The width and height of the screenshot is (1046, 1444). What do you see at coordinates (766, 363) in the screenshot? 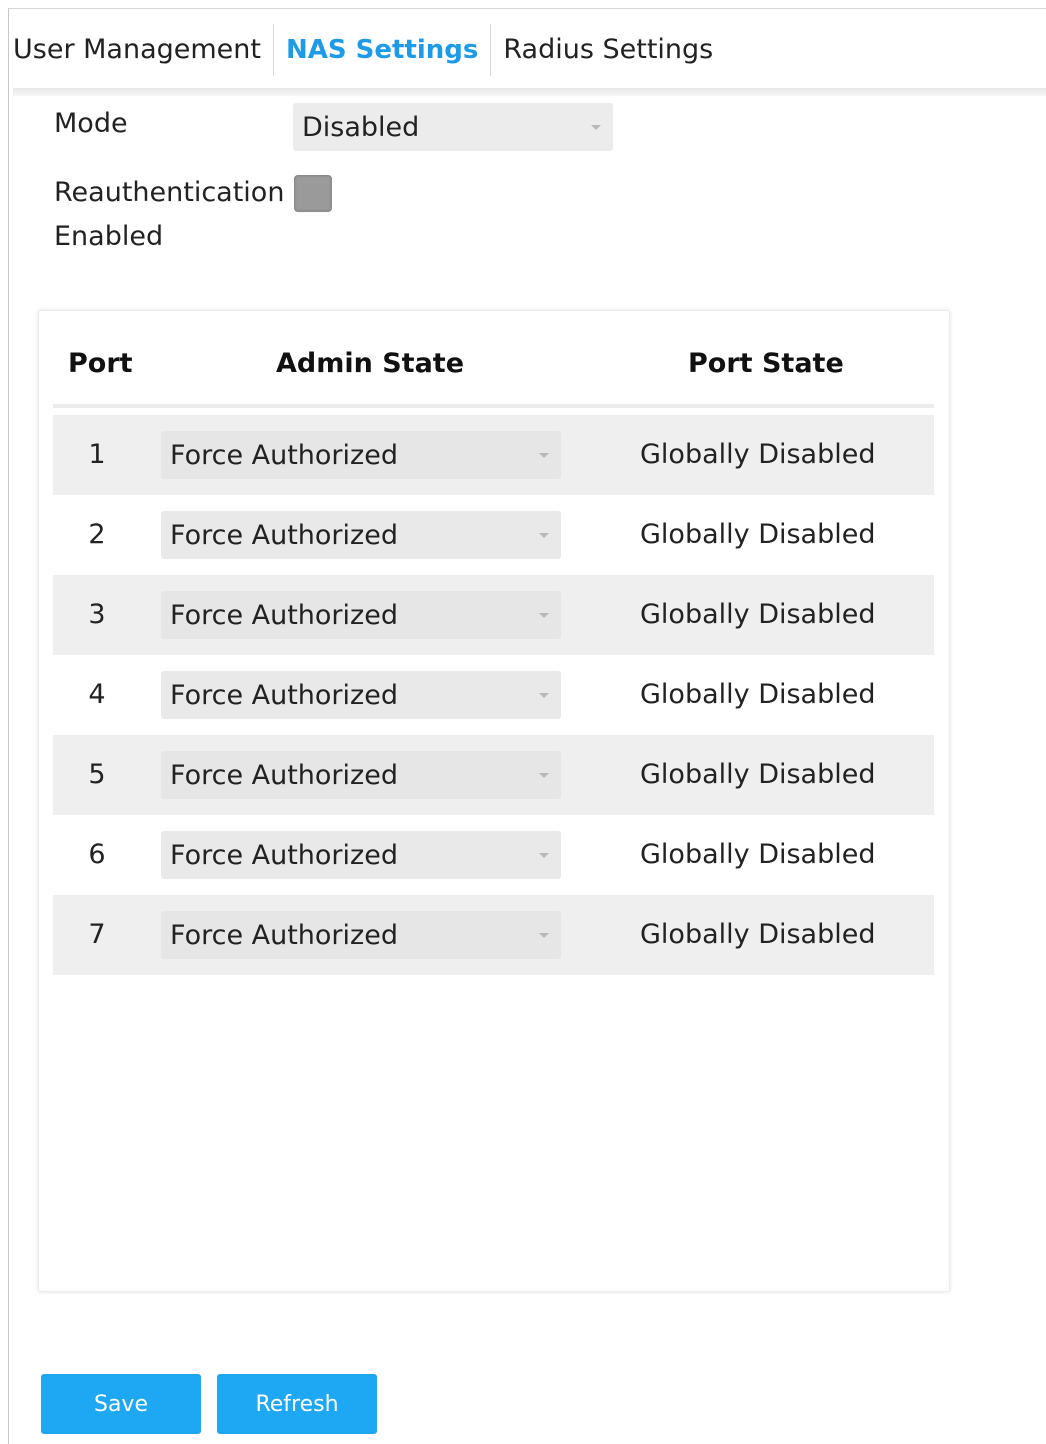
I see `column-header-port-state: Port State` at bounding box center [766, 363].